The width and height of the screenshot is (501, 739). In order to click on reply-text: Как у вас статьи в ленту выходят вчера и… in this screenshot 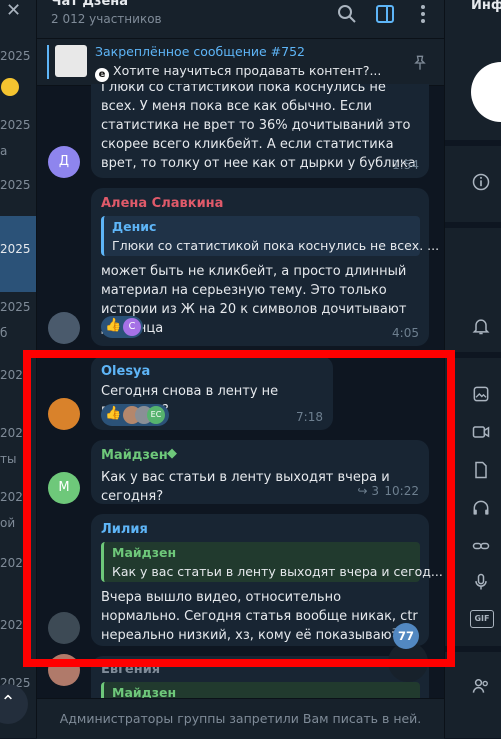, I will do `click(277, 571)`.